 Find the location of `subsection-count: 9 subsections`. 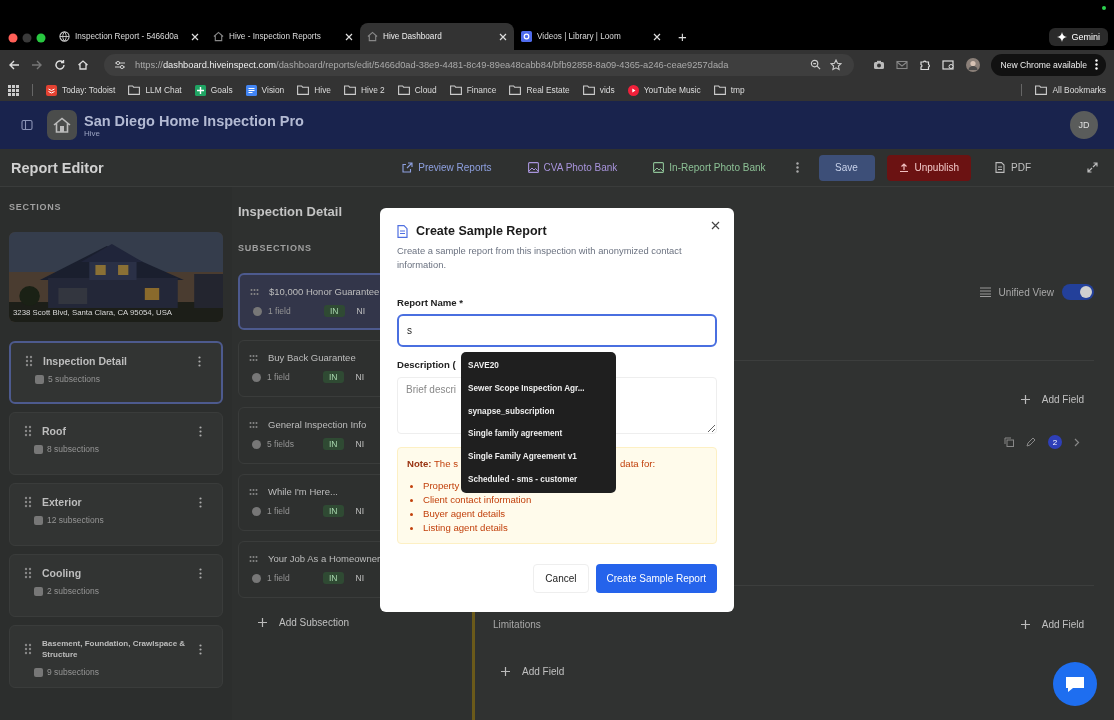

subsection-count: 9 subsections is located at coordinates (73, 672).